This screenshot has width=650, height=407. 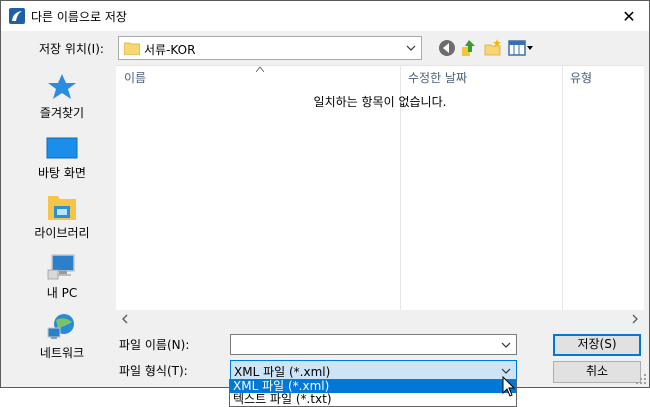 What do you see at coordinates (641, 379) in the screenshot?
I see `resize-grip-icon` at bounding box center [641, 379].